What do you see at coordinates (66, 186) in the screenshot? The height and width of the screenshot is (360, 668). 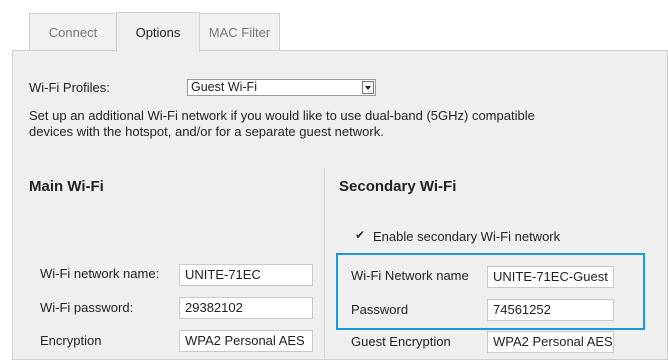 I see `main-wifi-title: Main Wi-Fi` at bounding box center [66, 186].